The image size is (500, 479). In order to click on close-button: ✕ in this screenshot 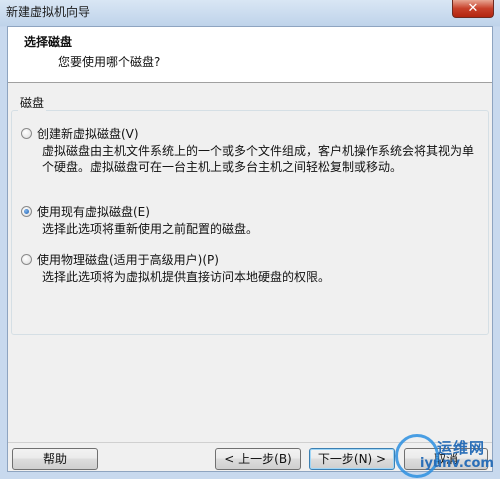, I will do `click(473, 9)`.